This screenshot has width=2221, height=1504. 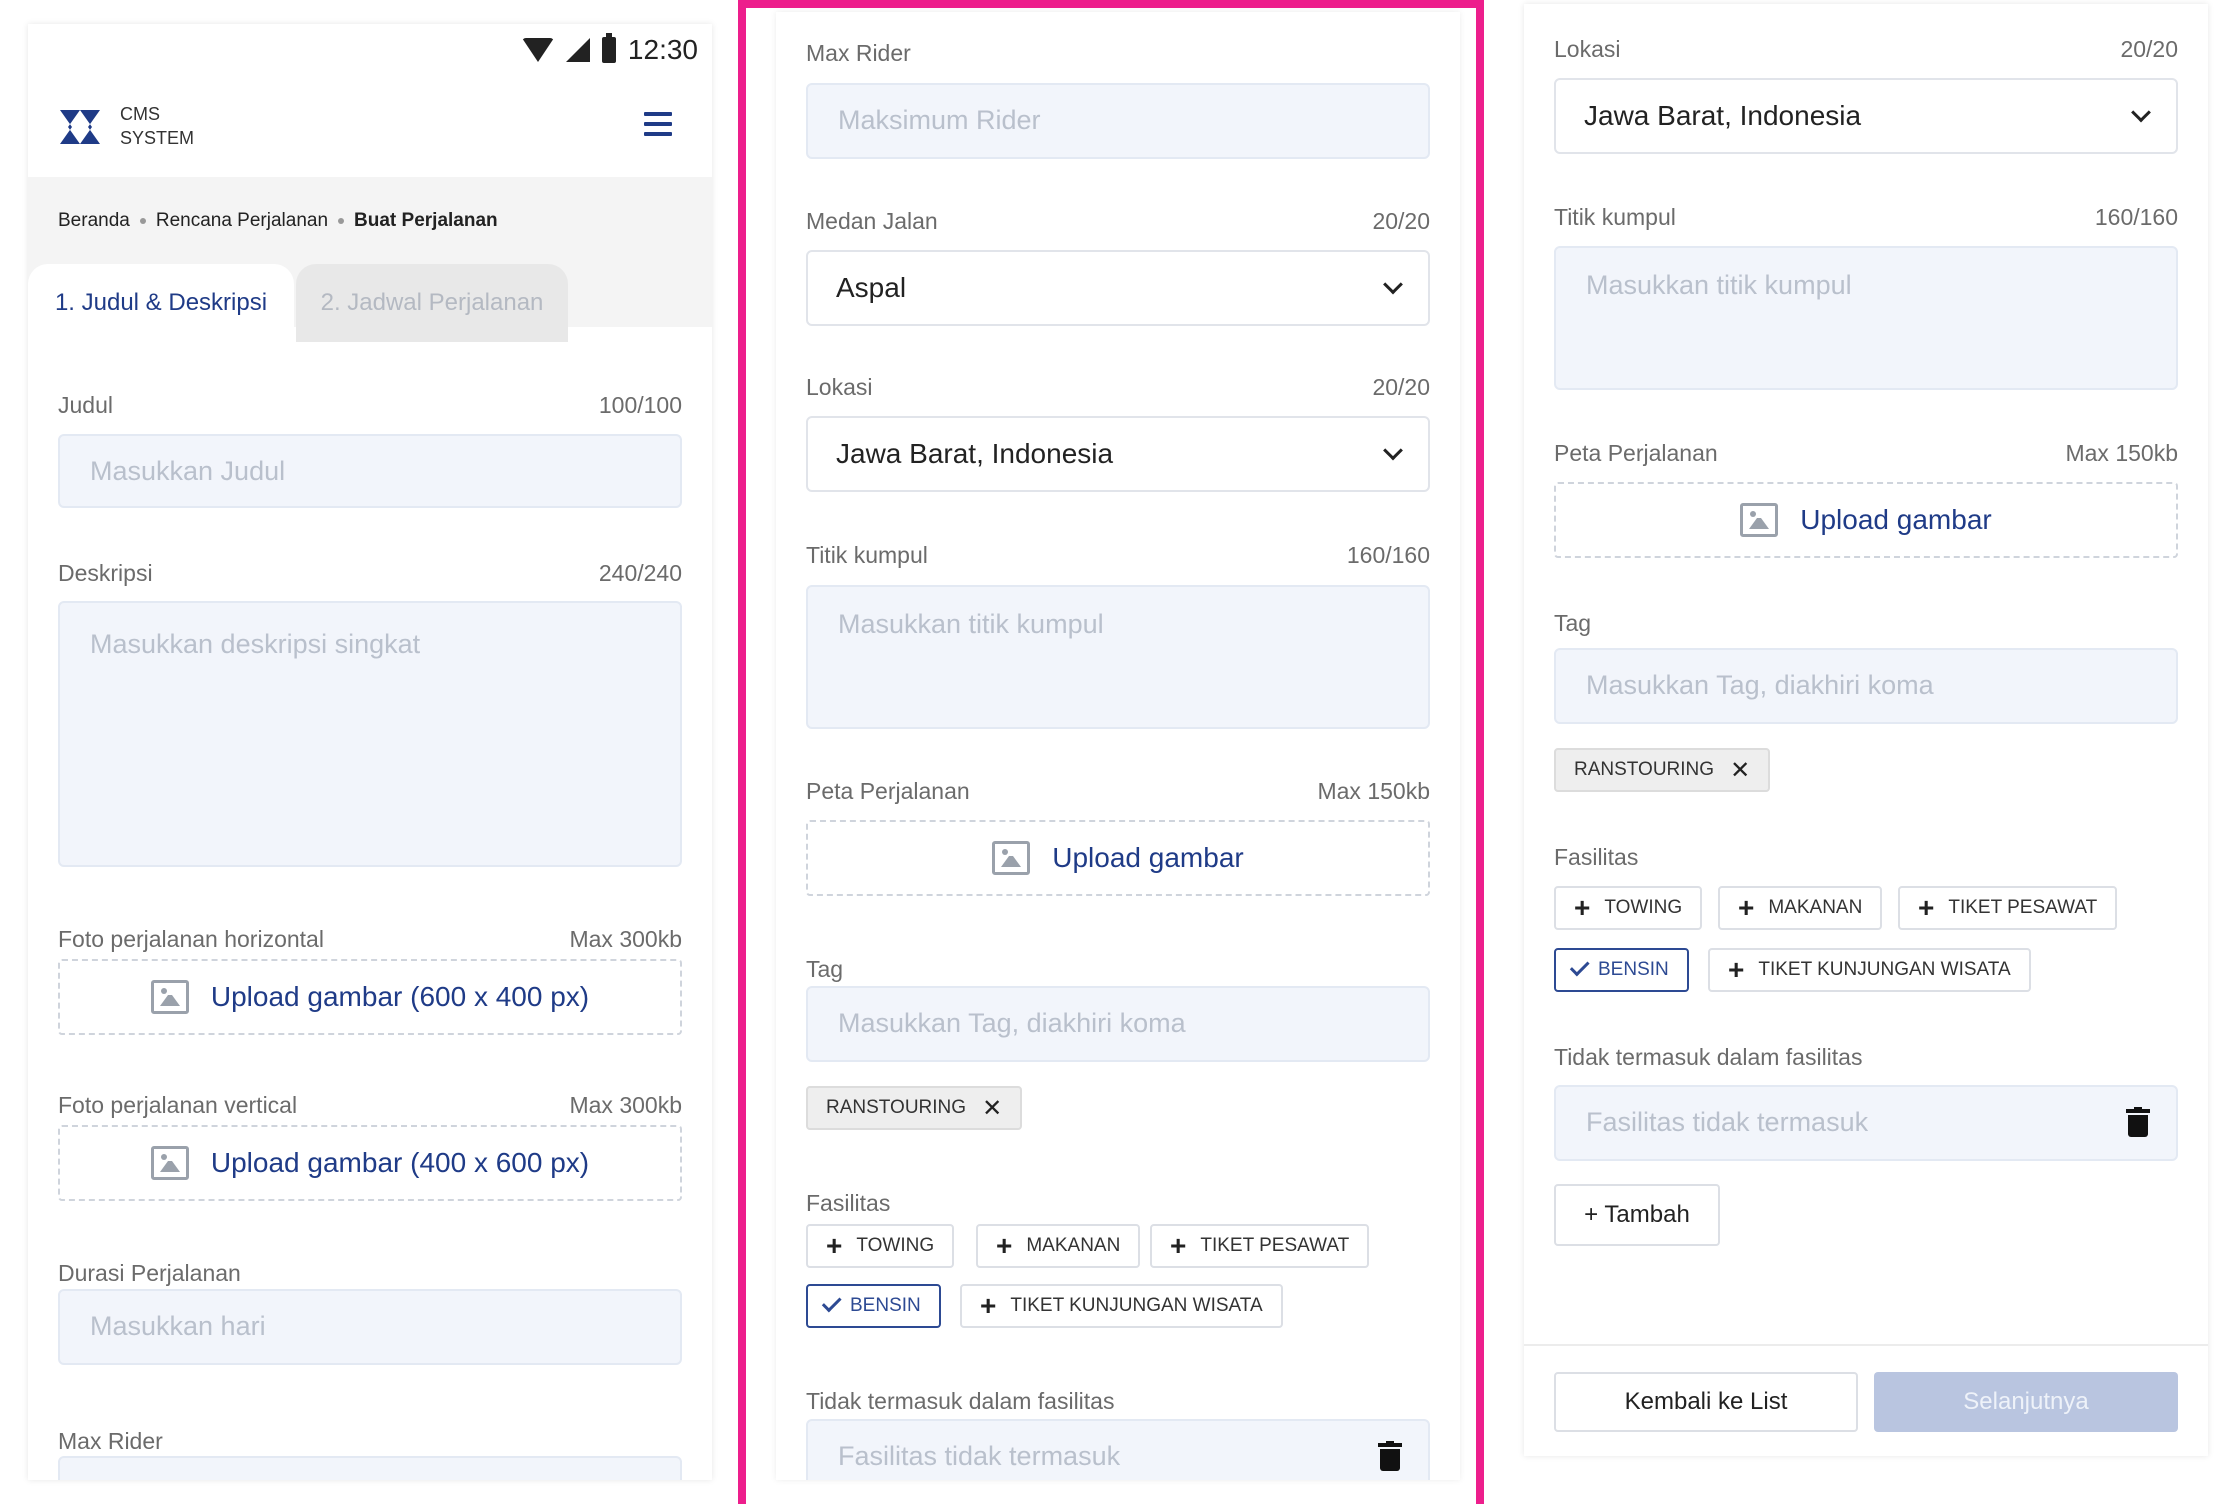 What do you see at coordinates (370, 1327) in the screenshot?
I see `durasi-input: Masukkan hari` at bounding box center [370, 1327].